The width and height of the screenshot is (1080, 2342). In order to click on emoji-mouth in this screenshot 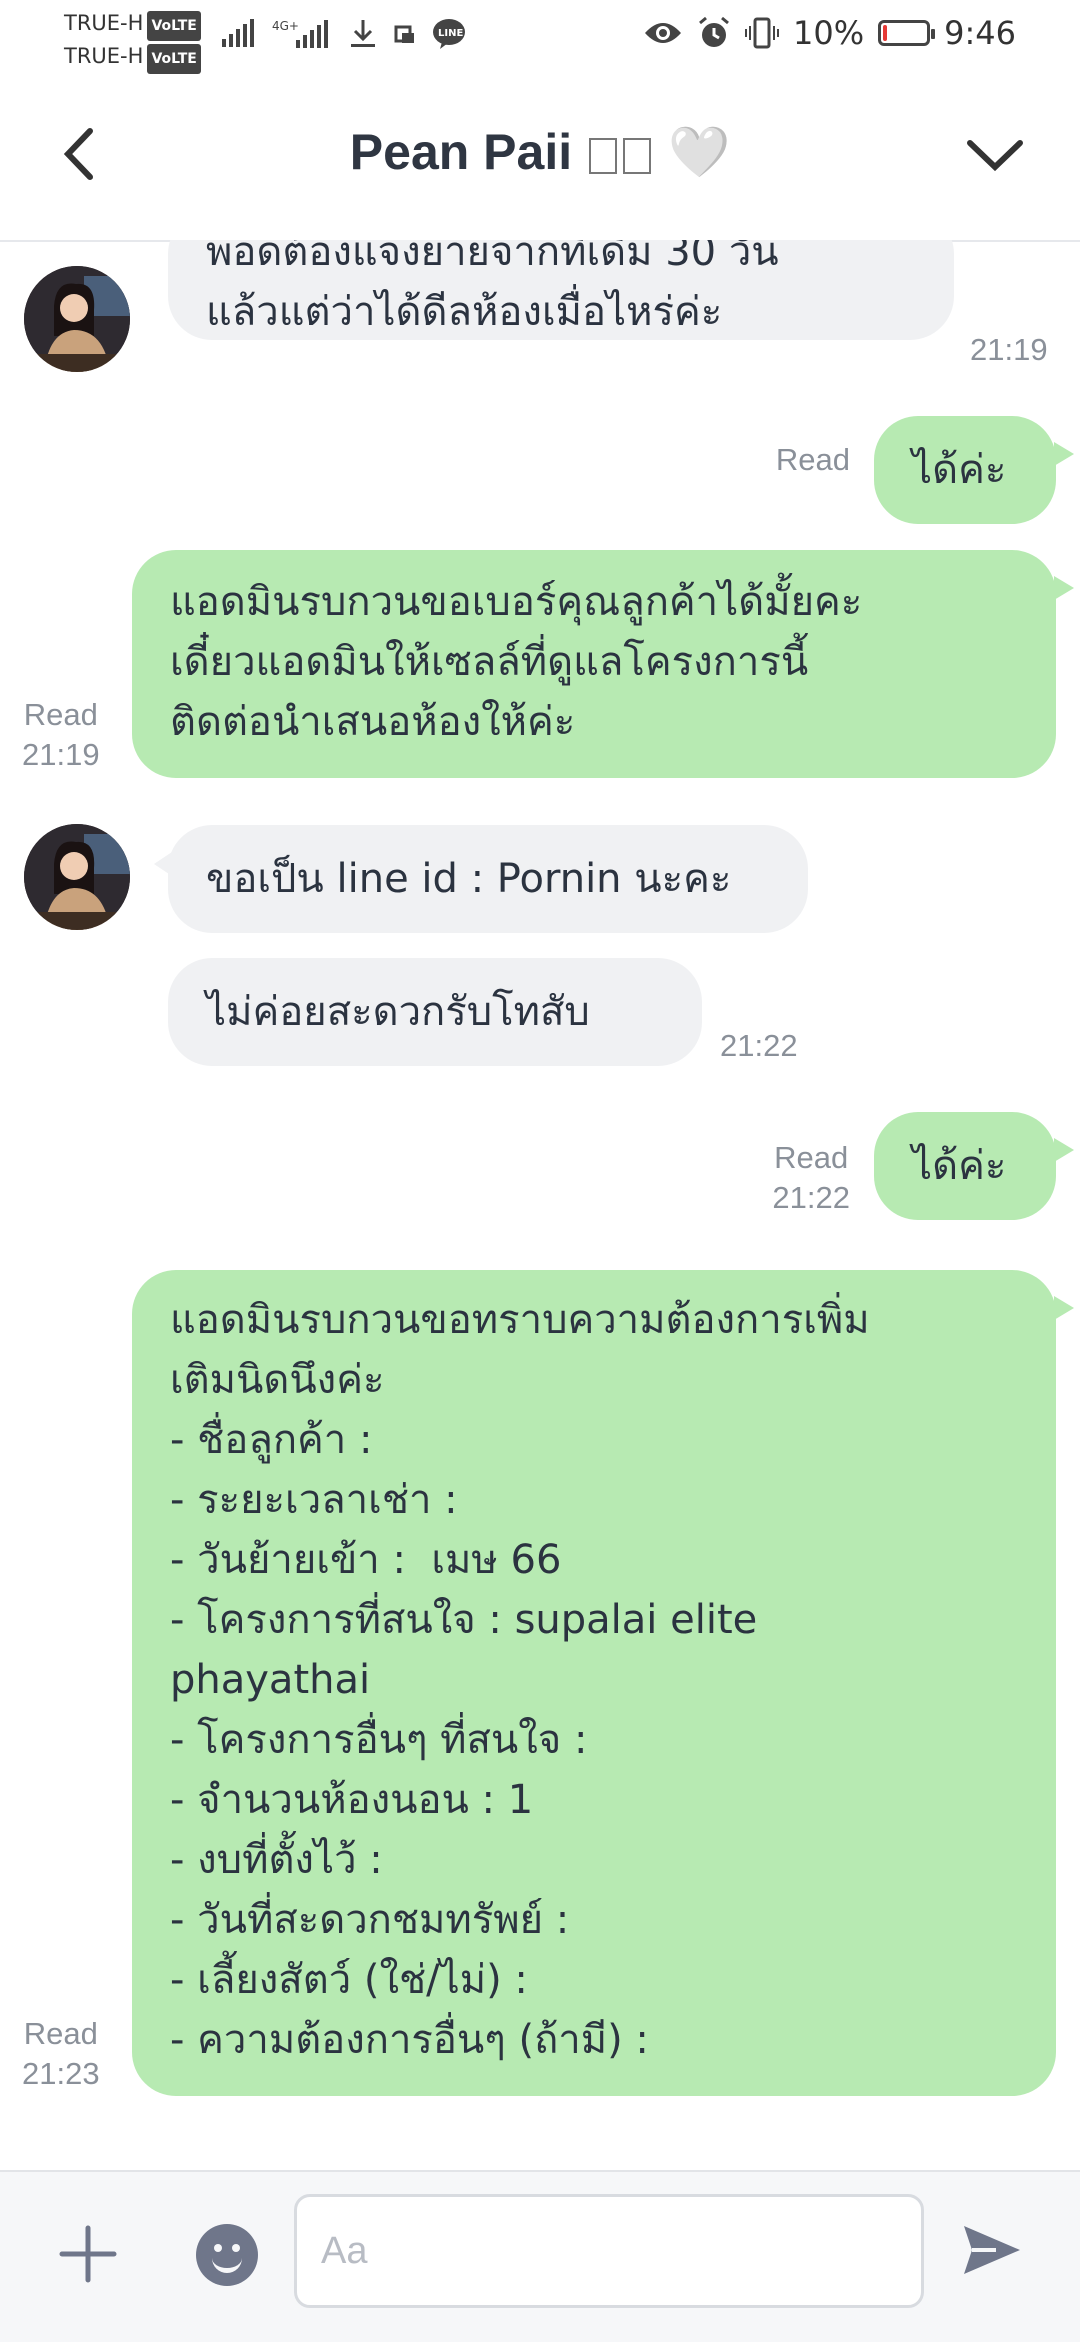, I will do `click(227, 2263)`.